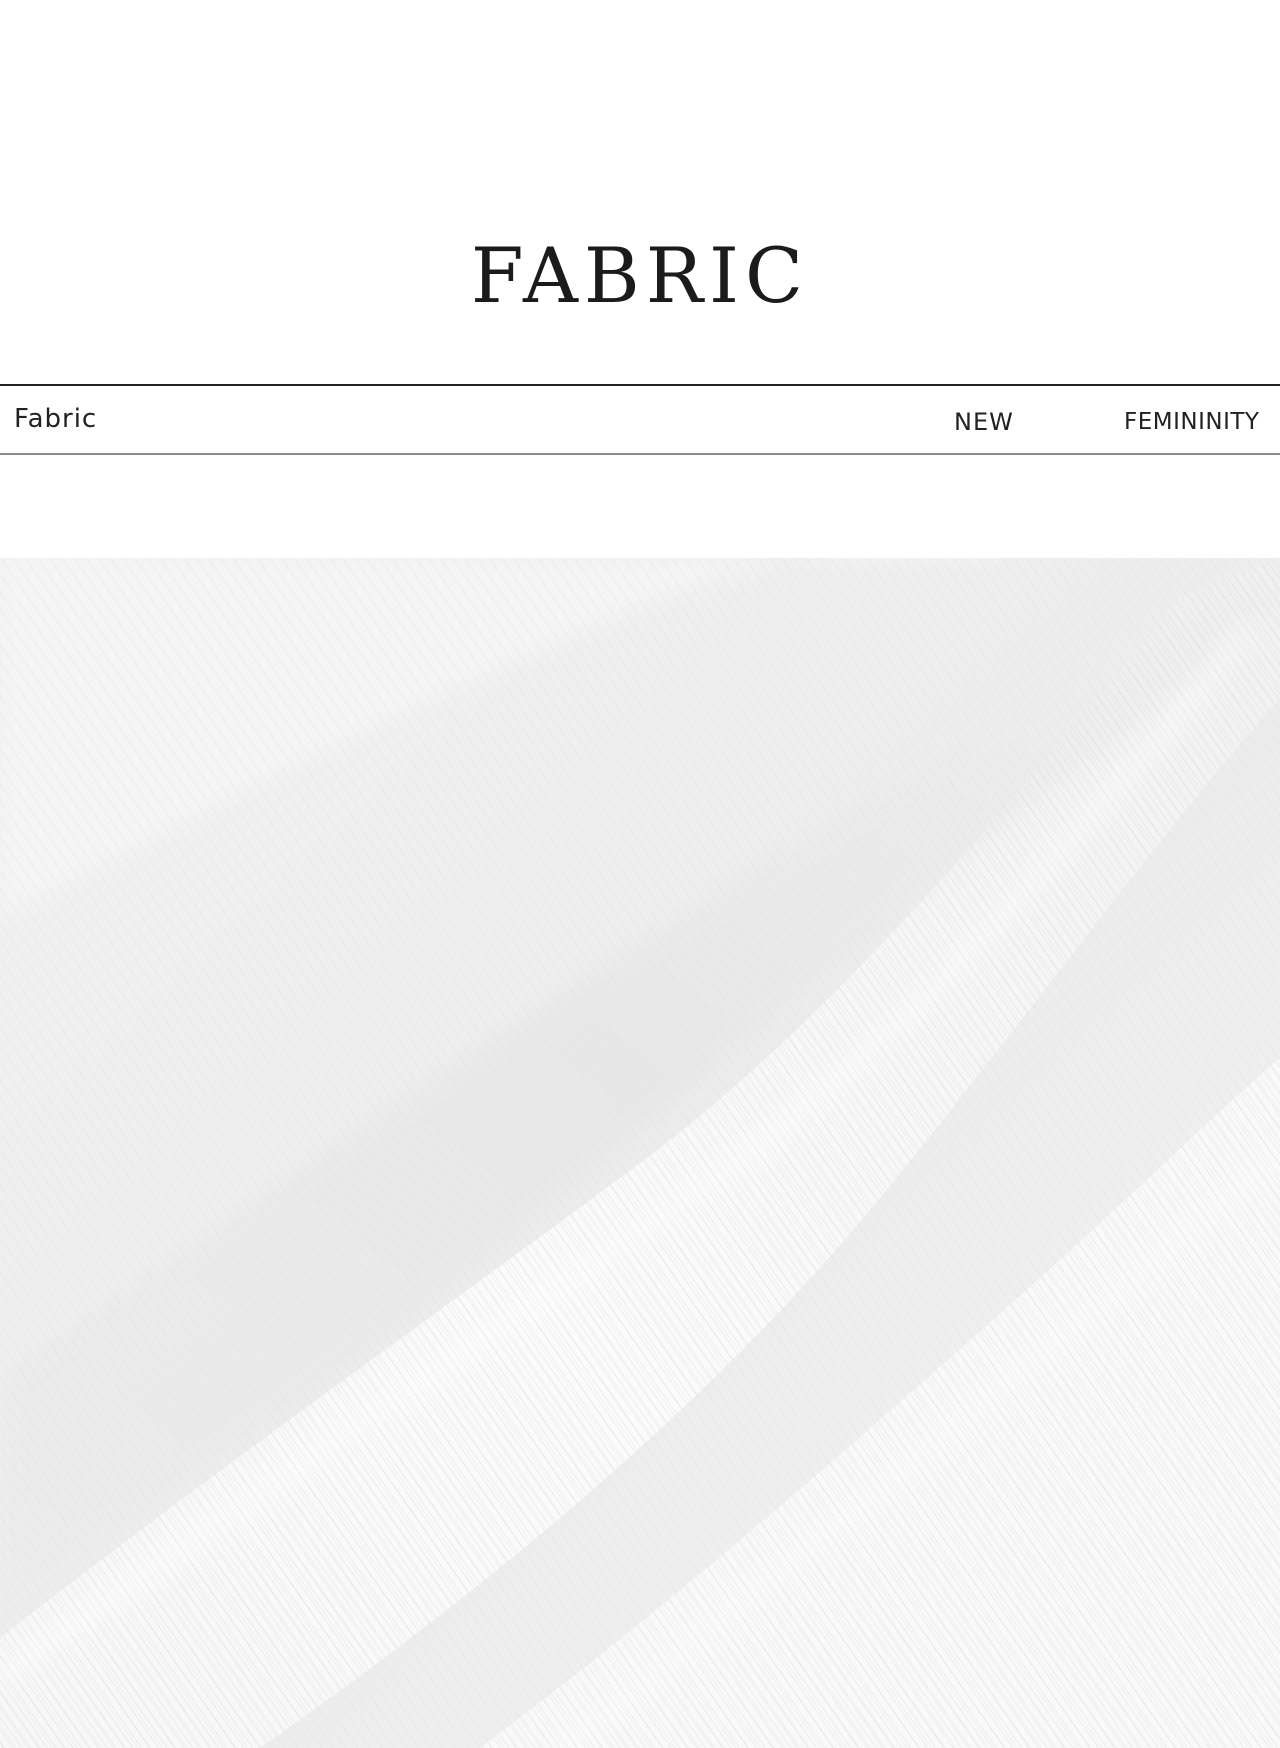 The height and width of the screenshot is (1748, 1280). I want to click on label-new: NEW, so click(984, 422).